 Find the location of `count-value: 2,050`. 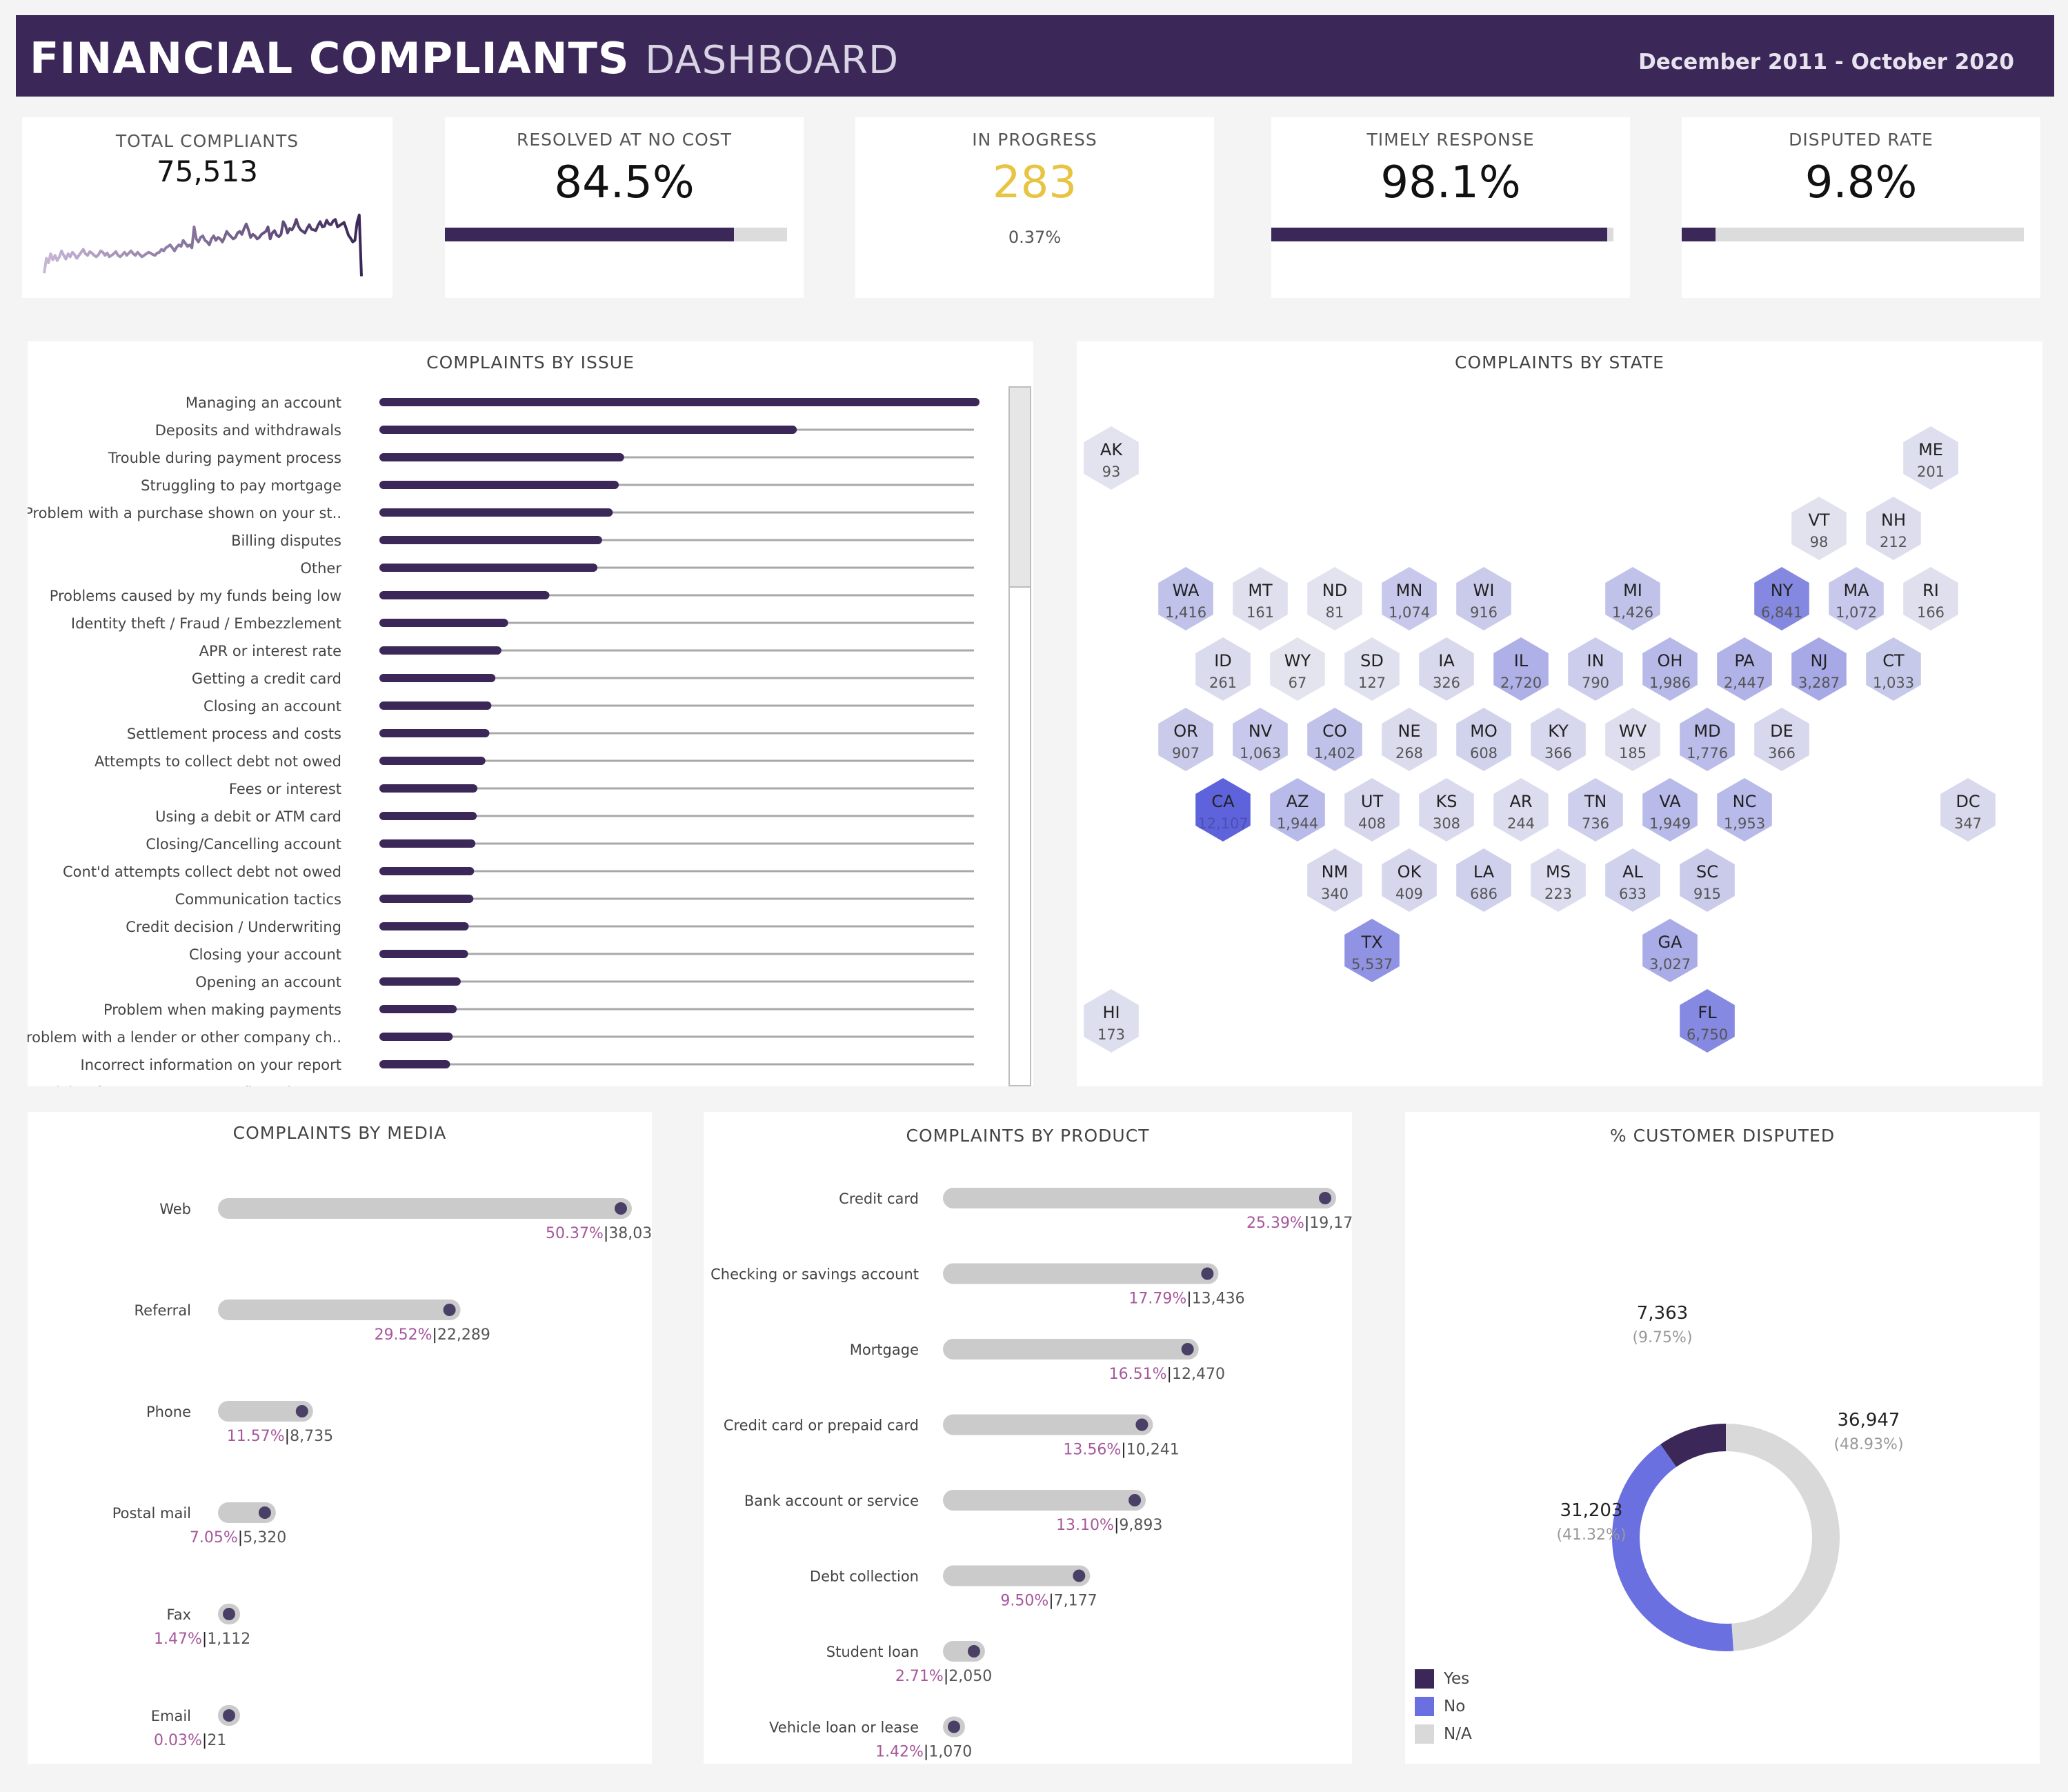

count-value: 2,050 is located at coordinates (970, 1676).